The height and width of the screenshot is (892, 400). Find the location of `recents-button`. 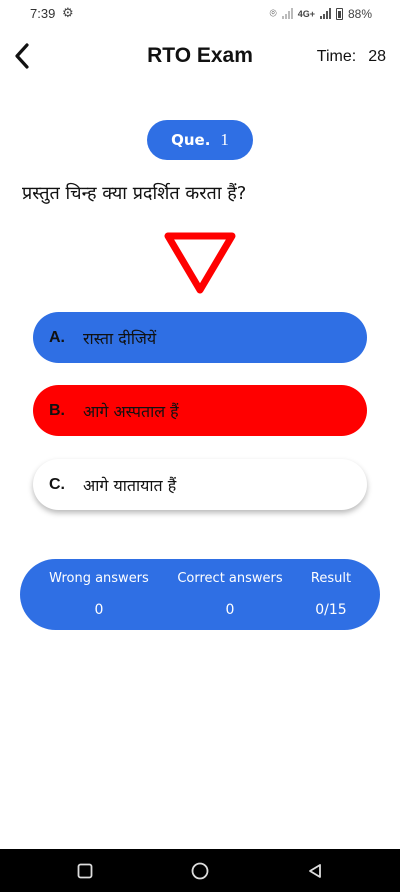

recents-button is located at coordinates (85, 871).